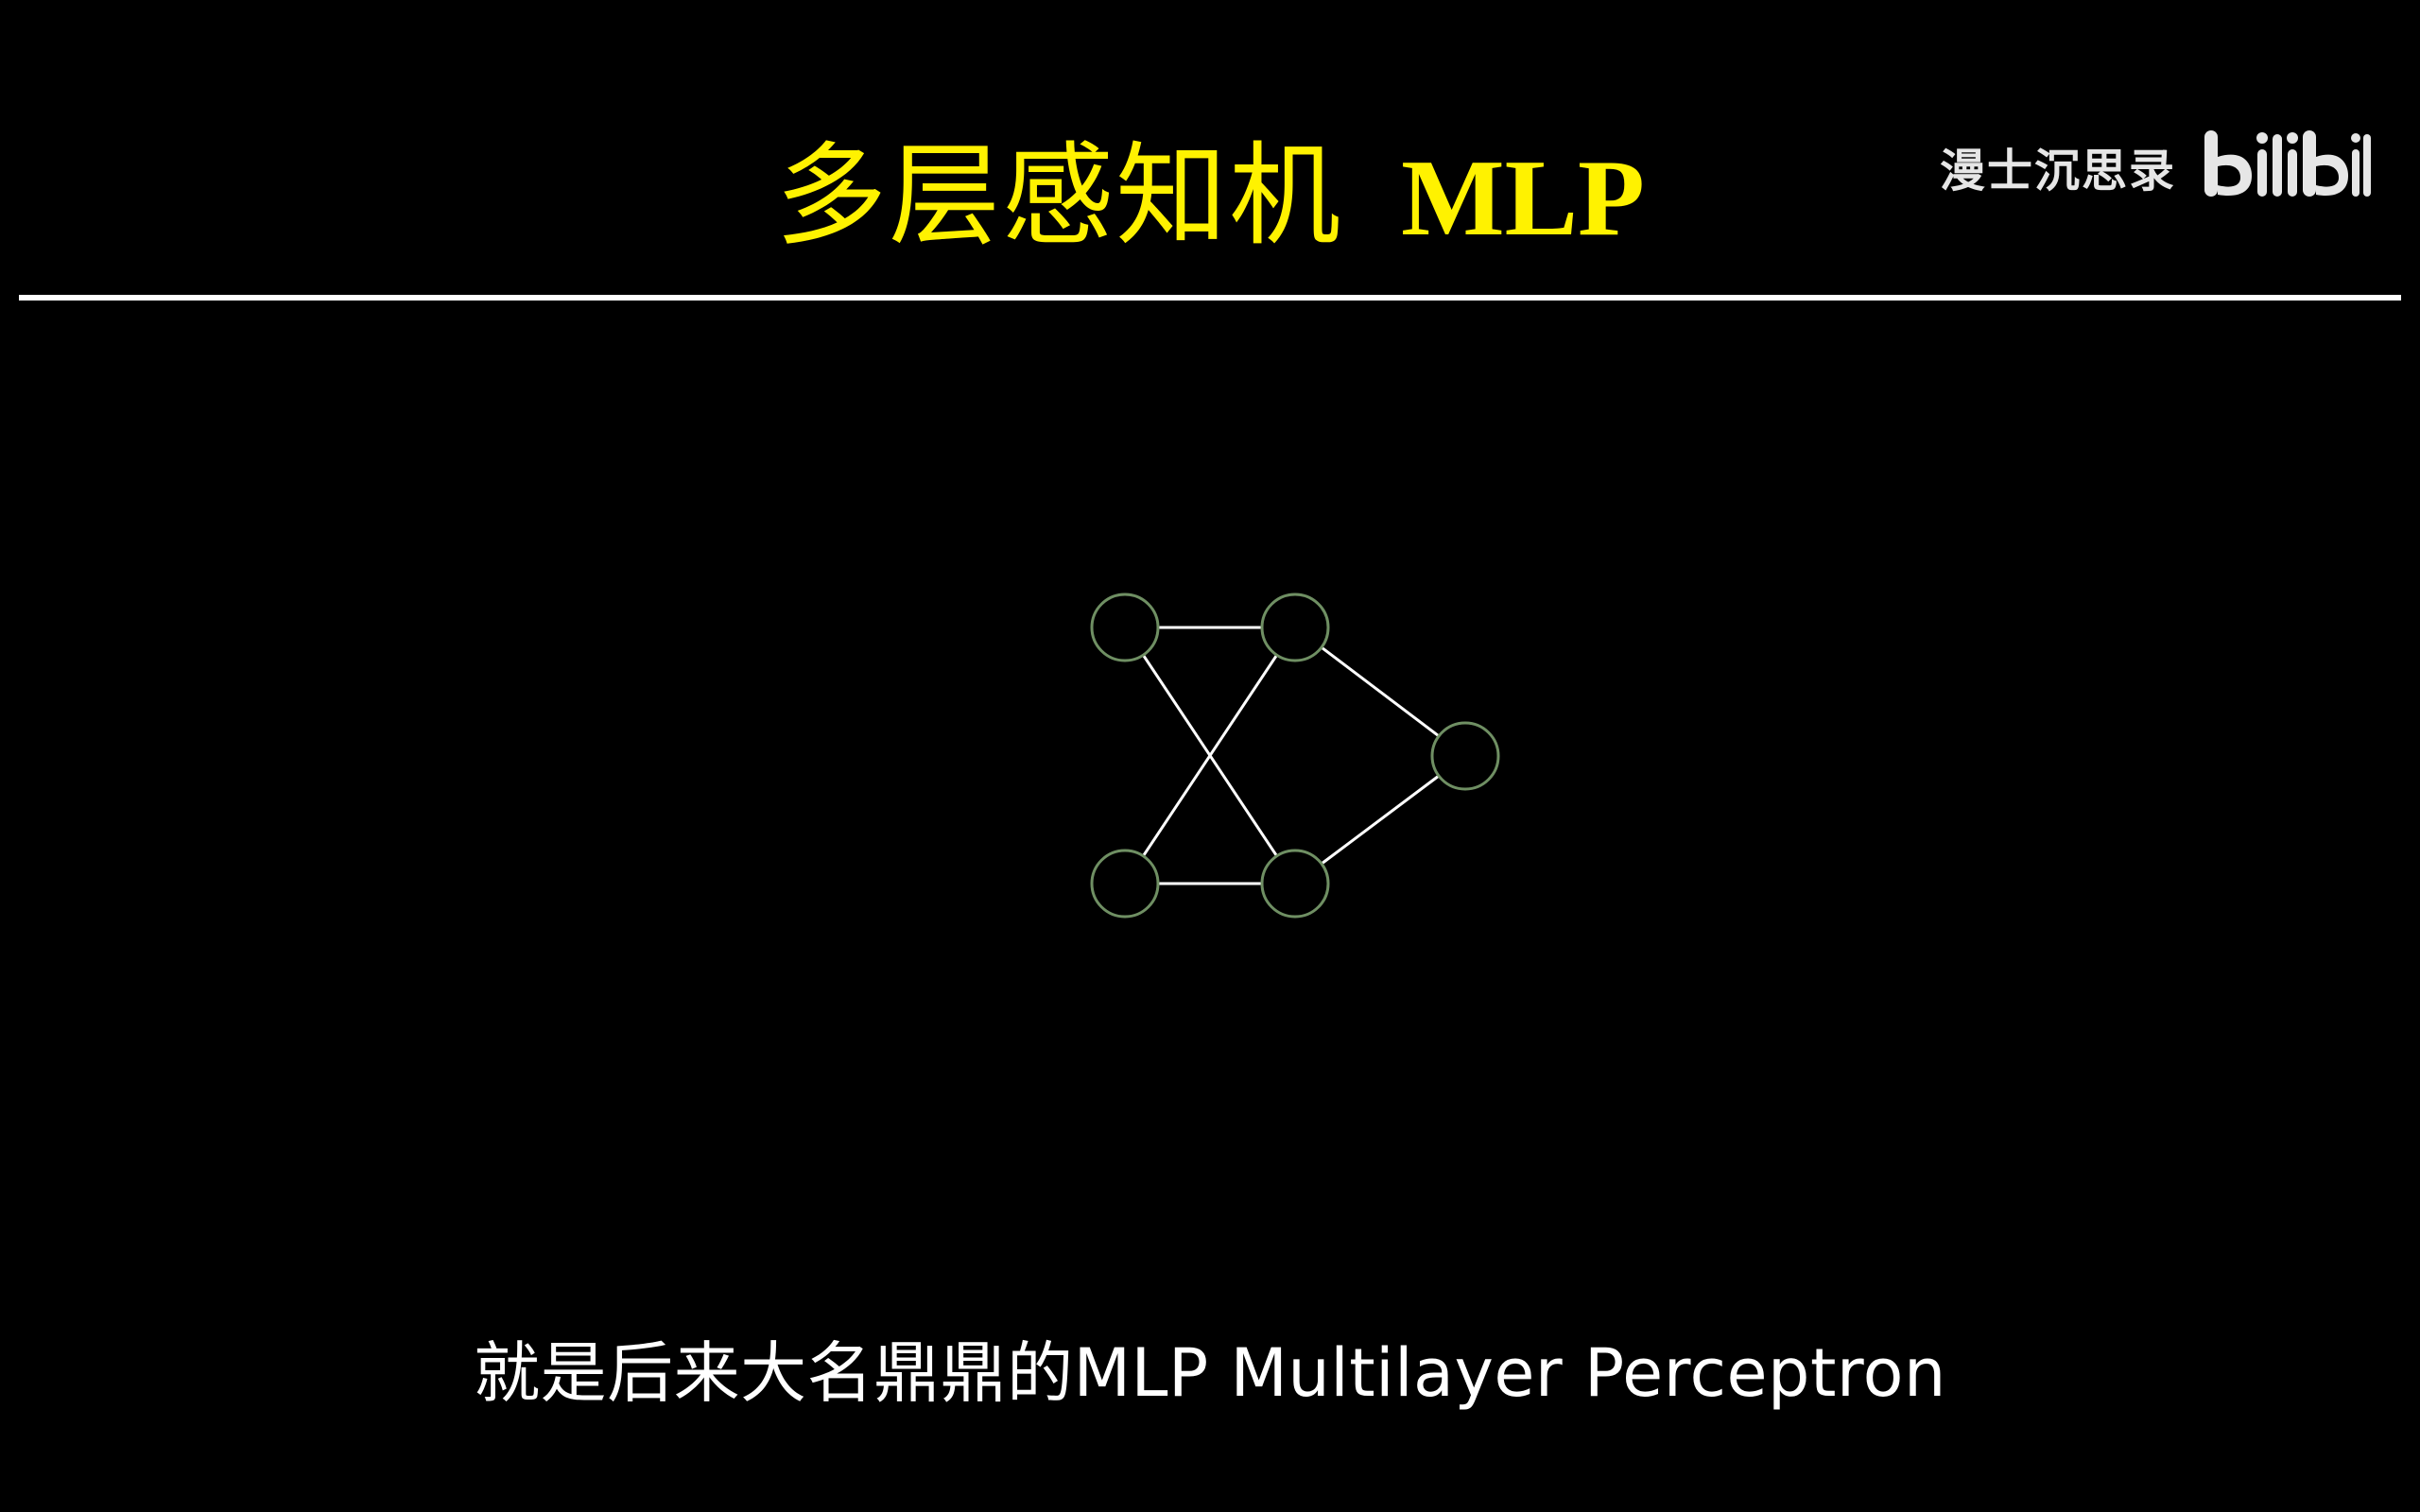 This screenshot has height=1512, width=2420. Describe the element at coordinates (1295, 756) in the screenshot. I see `mlp-network-diagram` at that location.